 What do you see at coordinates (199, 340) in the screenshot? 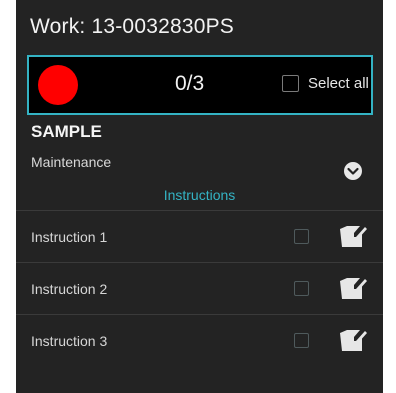
I see `list-item: Instruction 3` at bounding box center [199, 340].